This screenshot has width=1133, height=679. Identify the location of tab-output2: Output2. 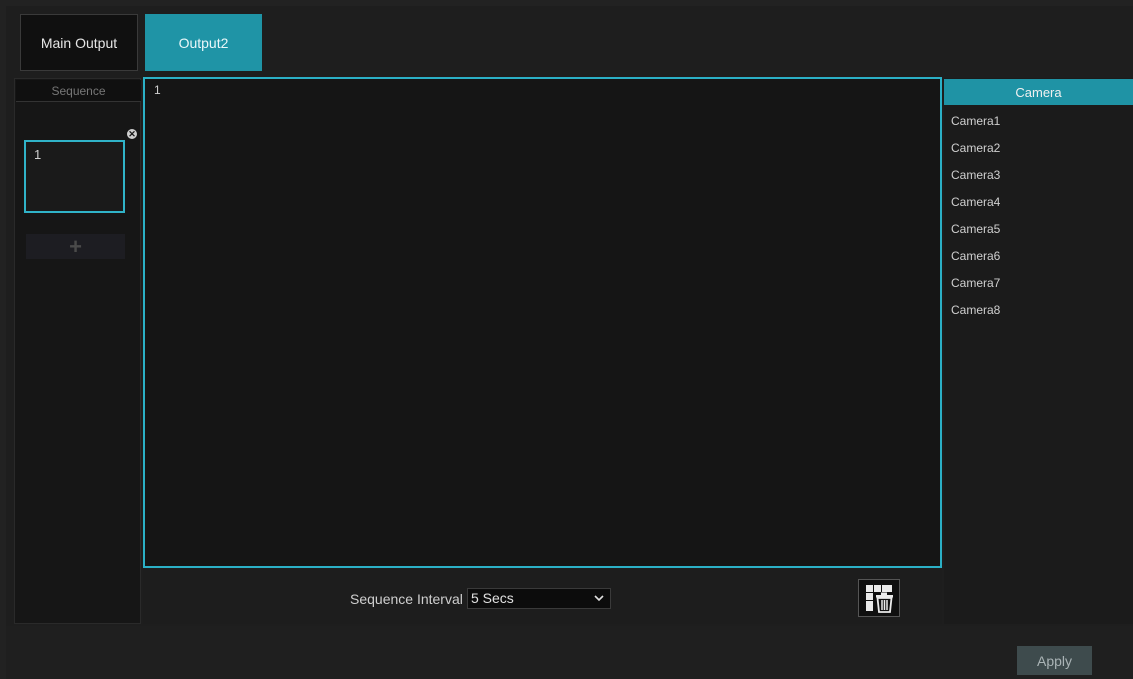
(203, 42).